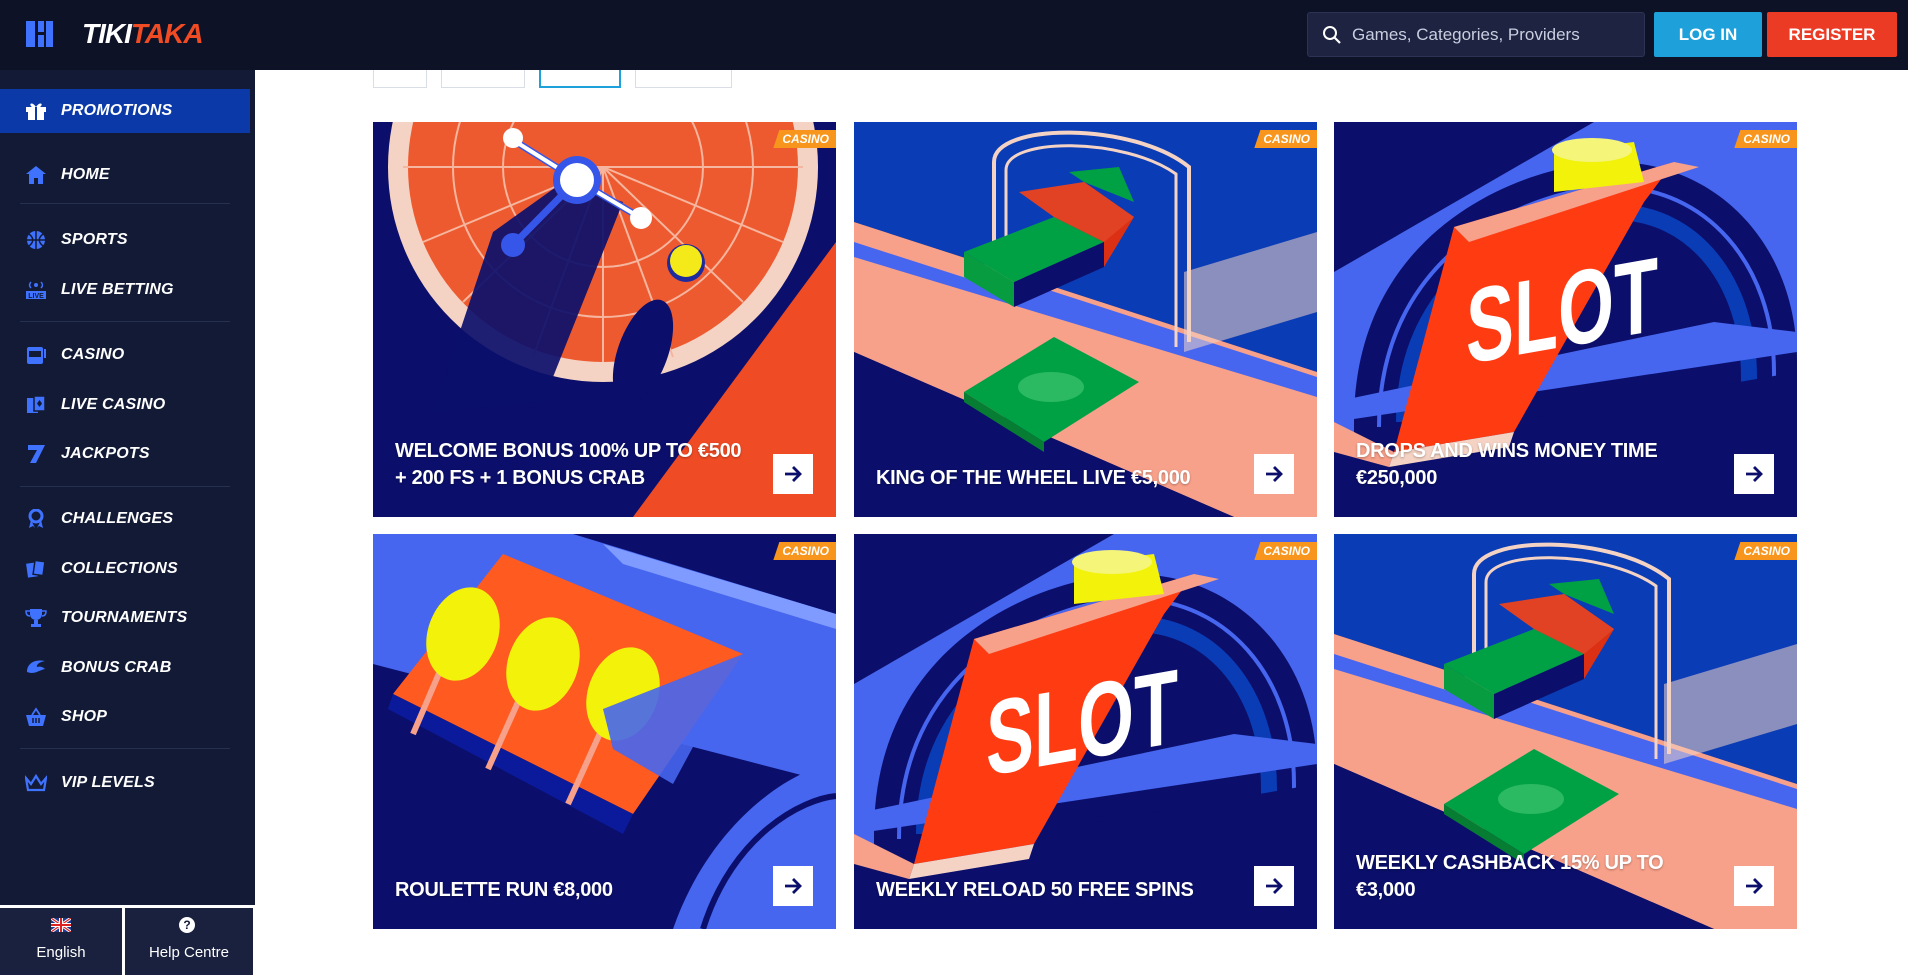 The image size is (1908, 975). I want to click on crown-icon, so click(36, 782).